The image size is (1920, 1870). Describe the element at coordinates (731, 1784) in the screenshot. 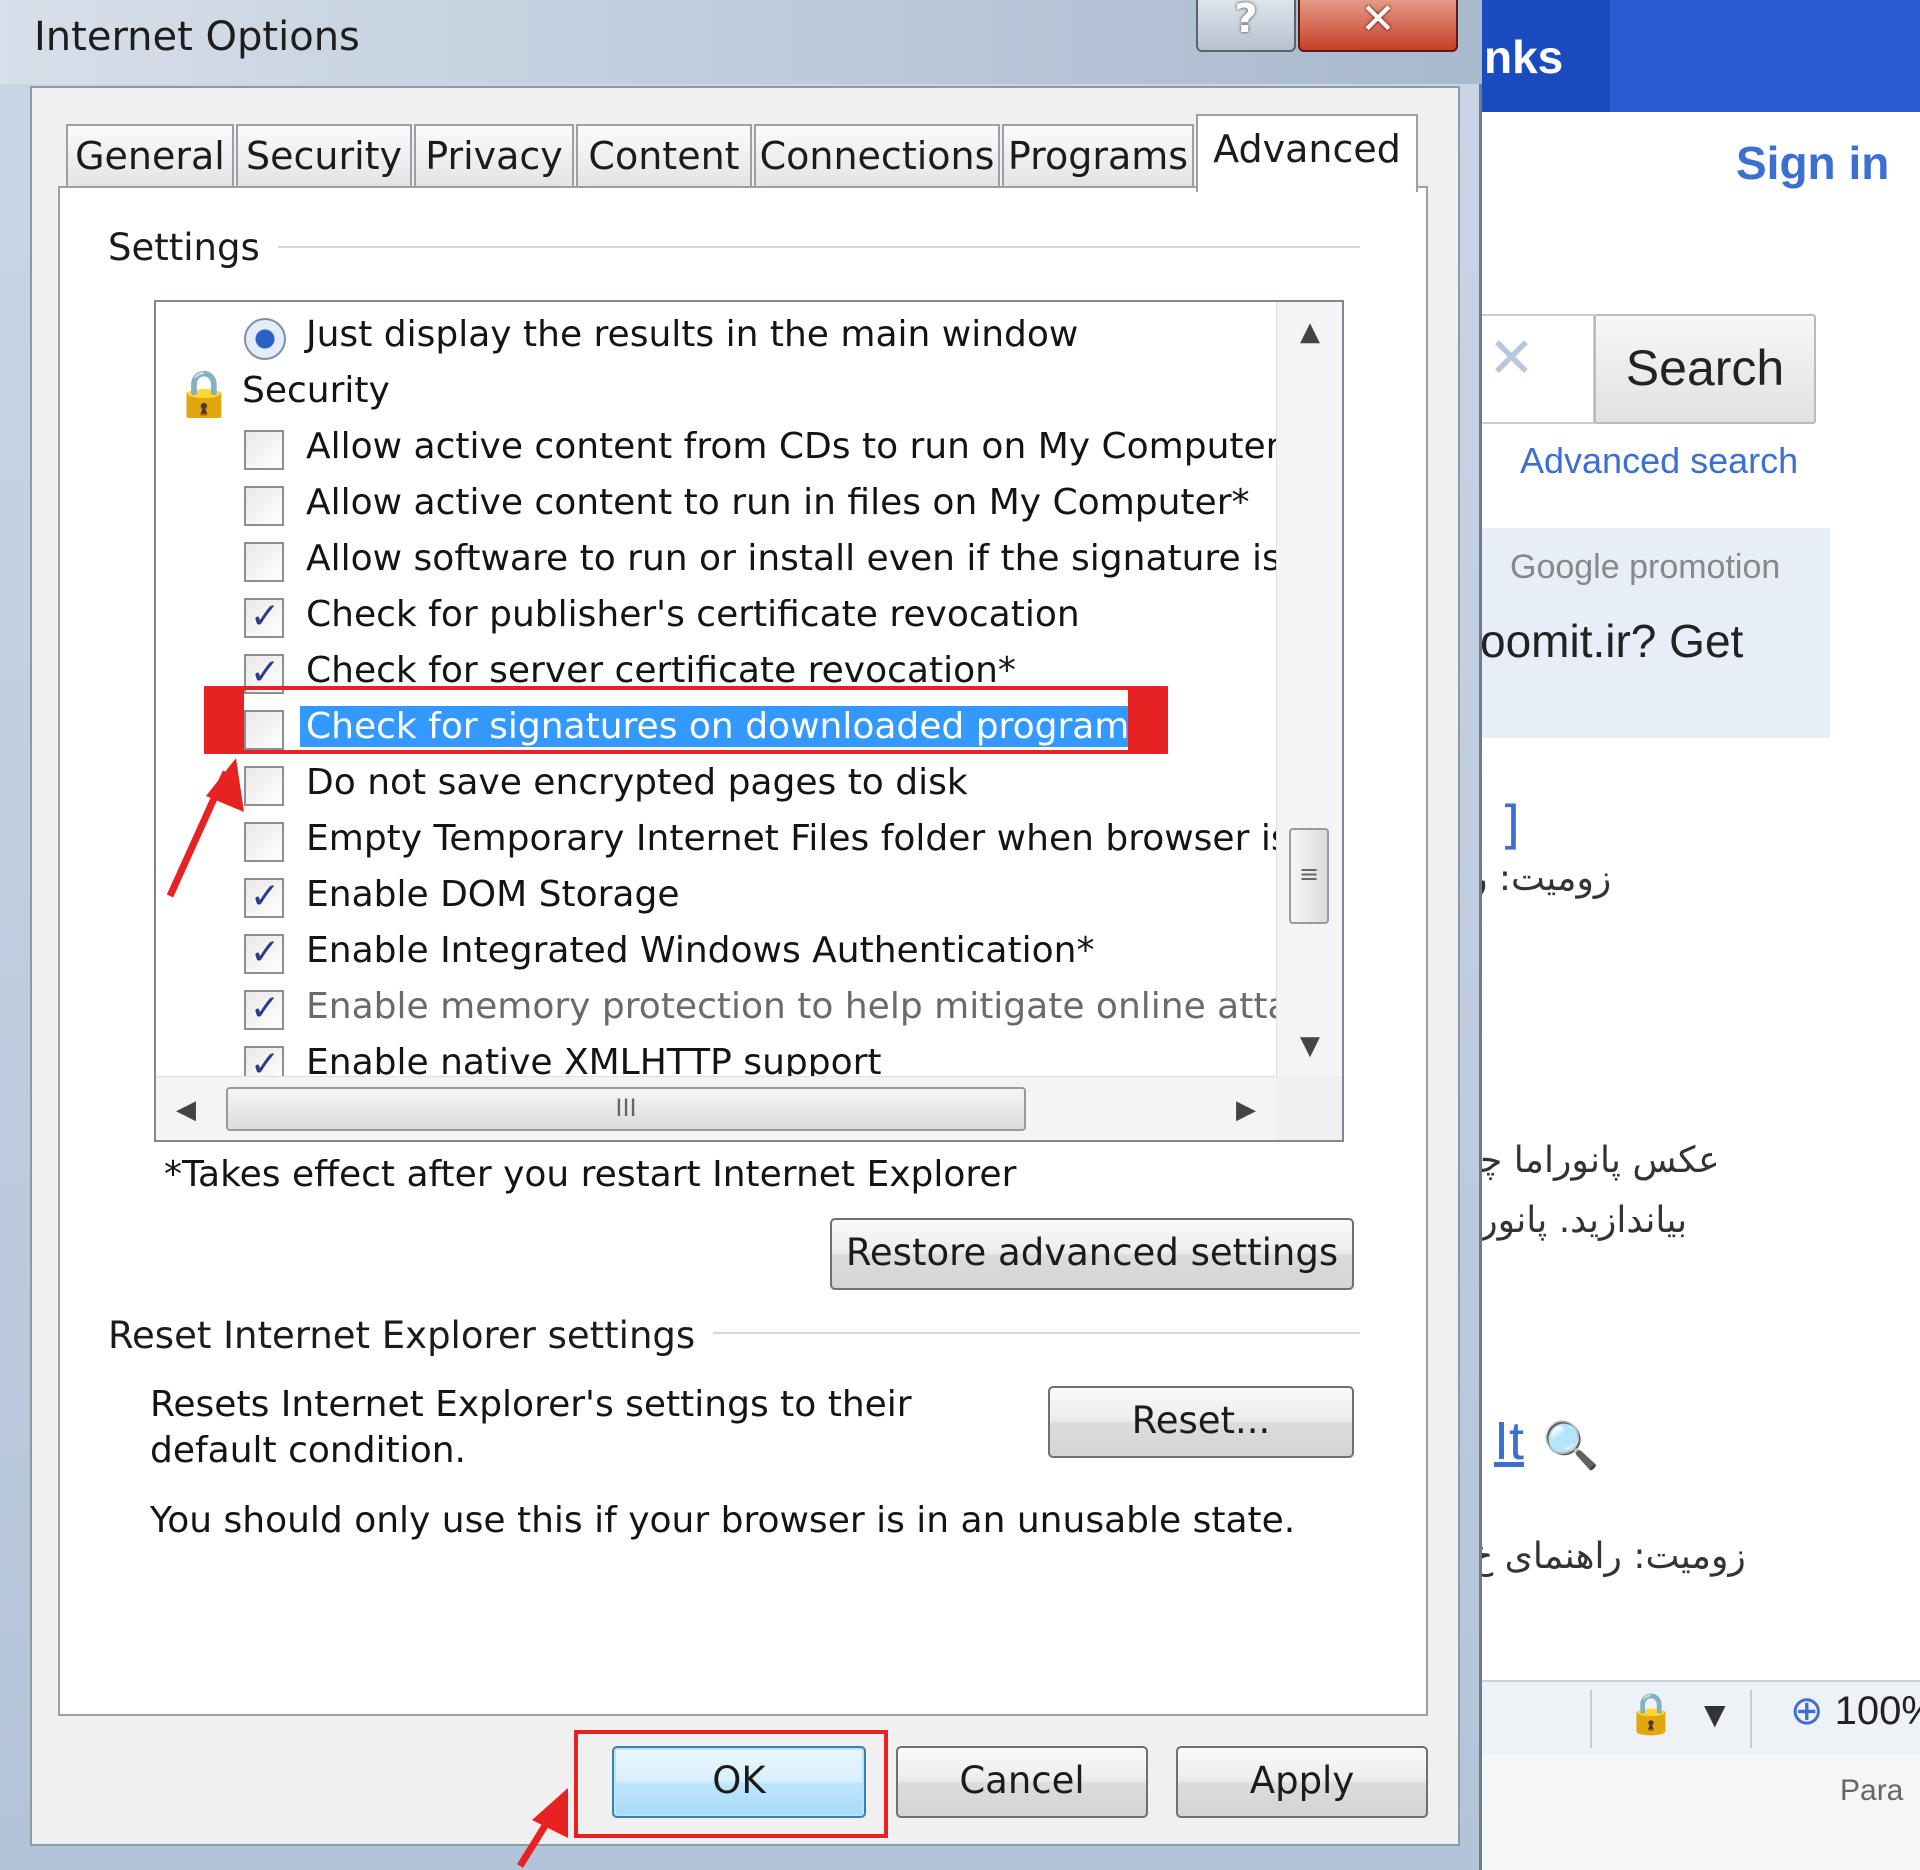

I see `ok-highlight-box` at that location.